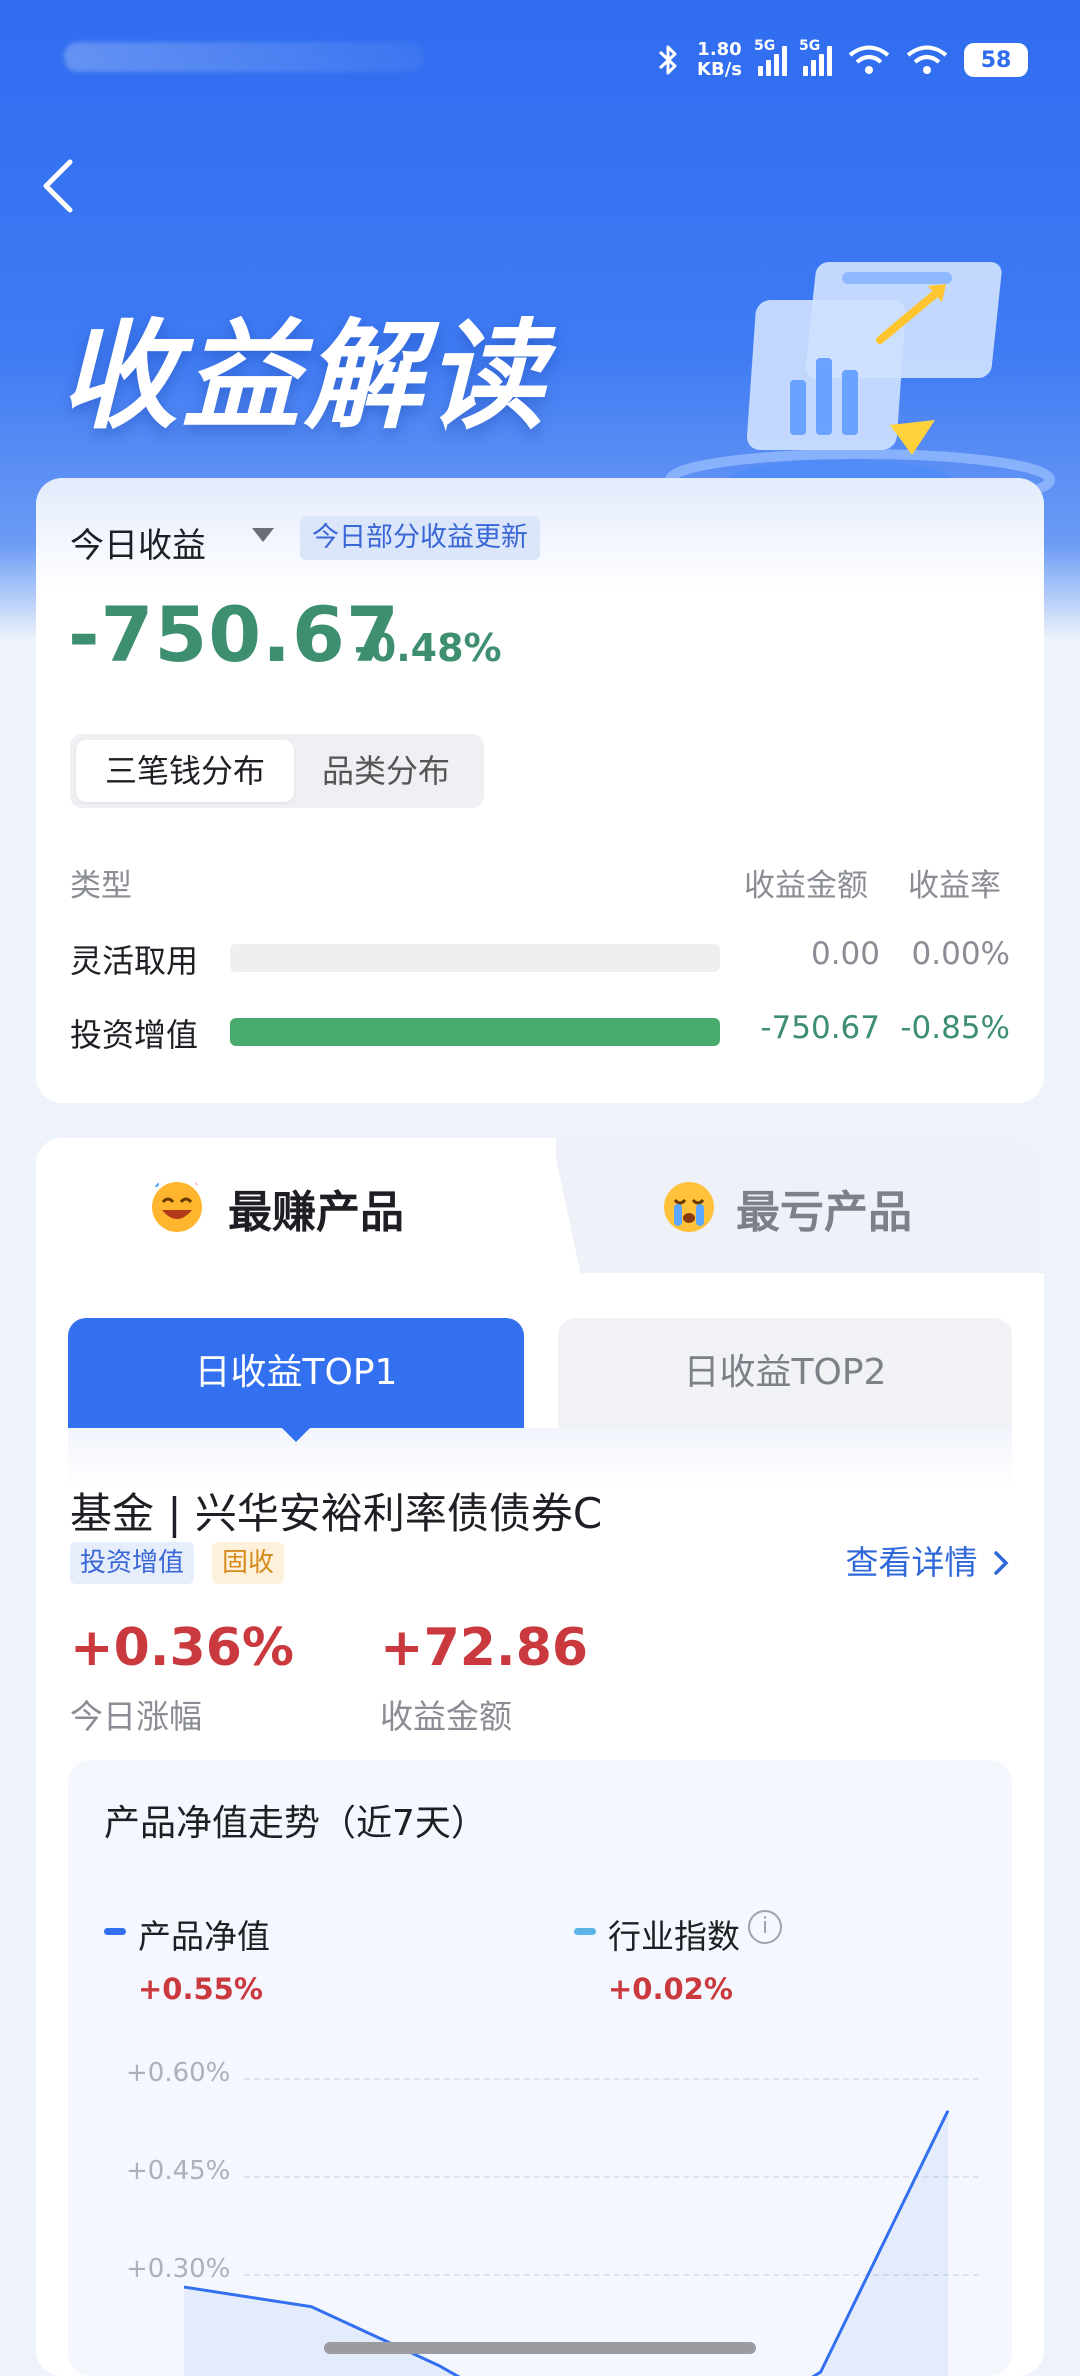  Describe the element at coordinates (770, 57) in the screenshot. I see `cellular-signal-1: 5G` at that location.